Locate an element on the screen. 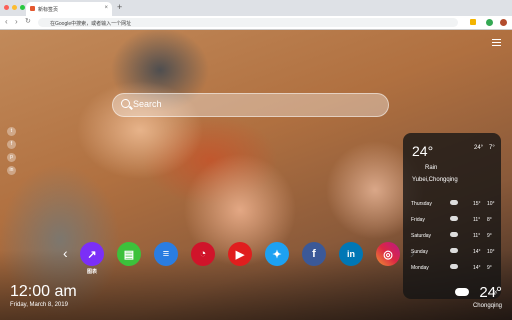  forecast-day: Thursday is located at coordinates (421, 204).